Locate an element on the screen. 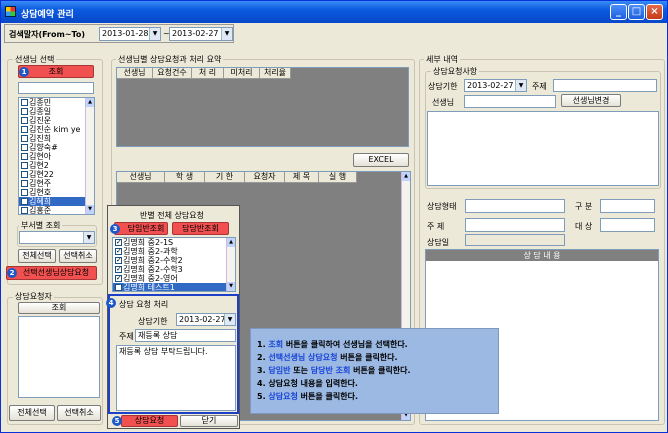 This screenshot has height=433, width=668. teacher-name: 김현아 is located at coordinates (40, 156).